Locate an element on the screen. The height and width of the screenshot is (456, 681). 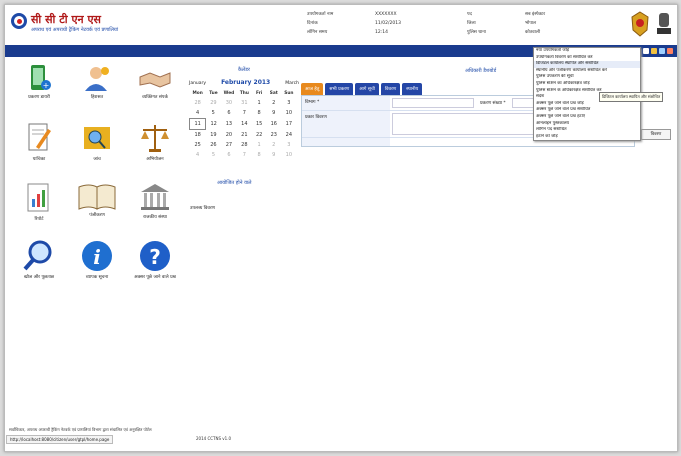
government-building-icon is located at coordinates (155, 197).